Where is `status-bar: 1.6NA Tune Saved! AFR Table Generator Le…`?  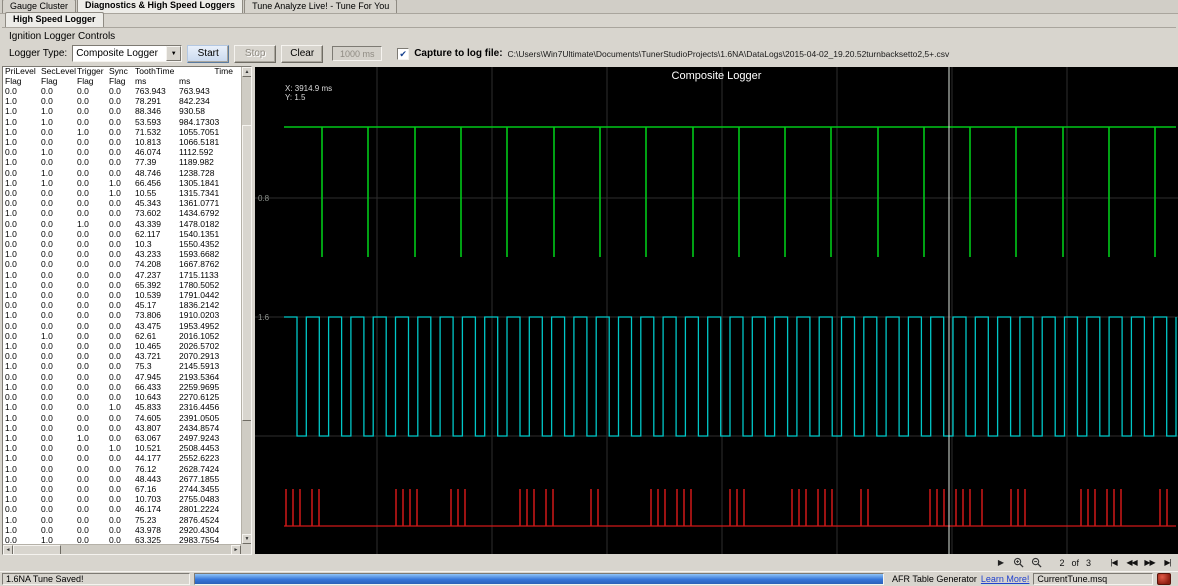
status-bar: 1.6NA Tune Saved! AFR Table Generator Le… is located at coordinates (589, 578).